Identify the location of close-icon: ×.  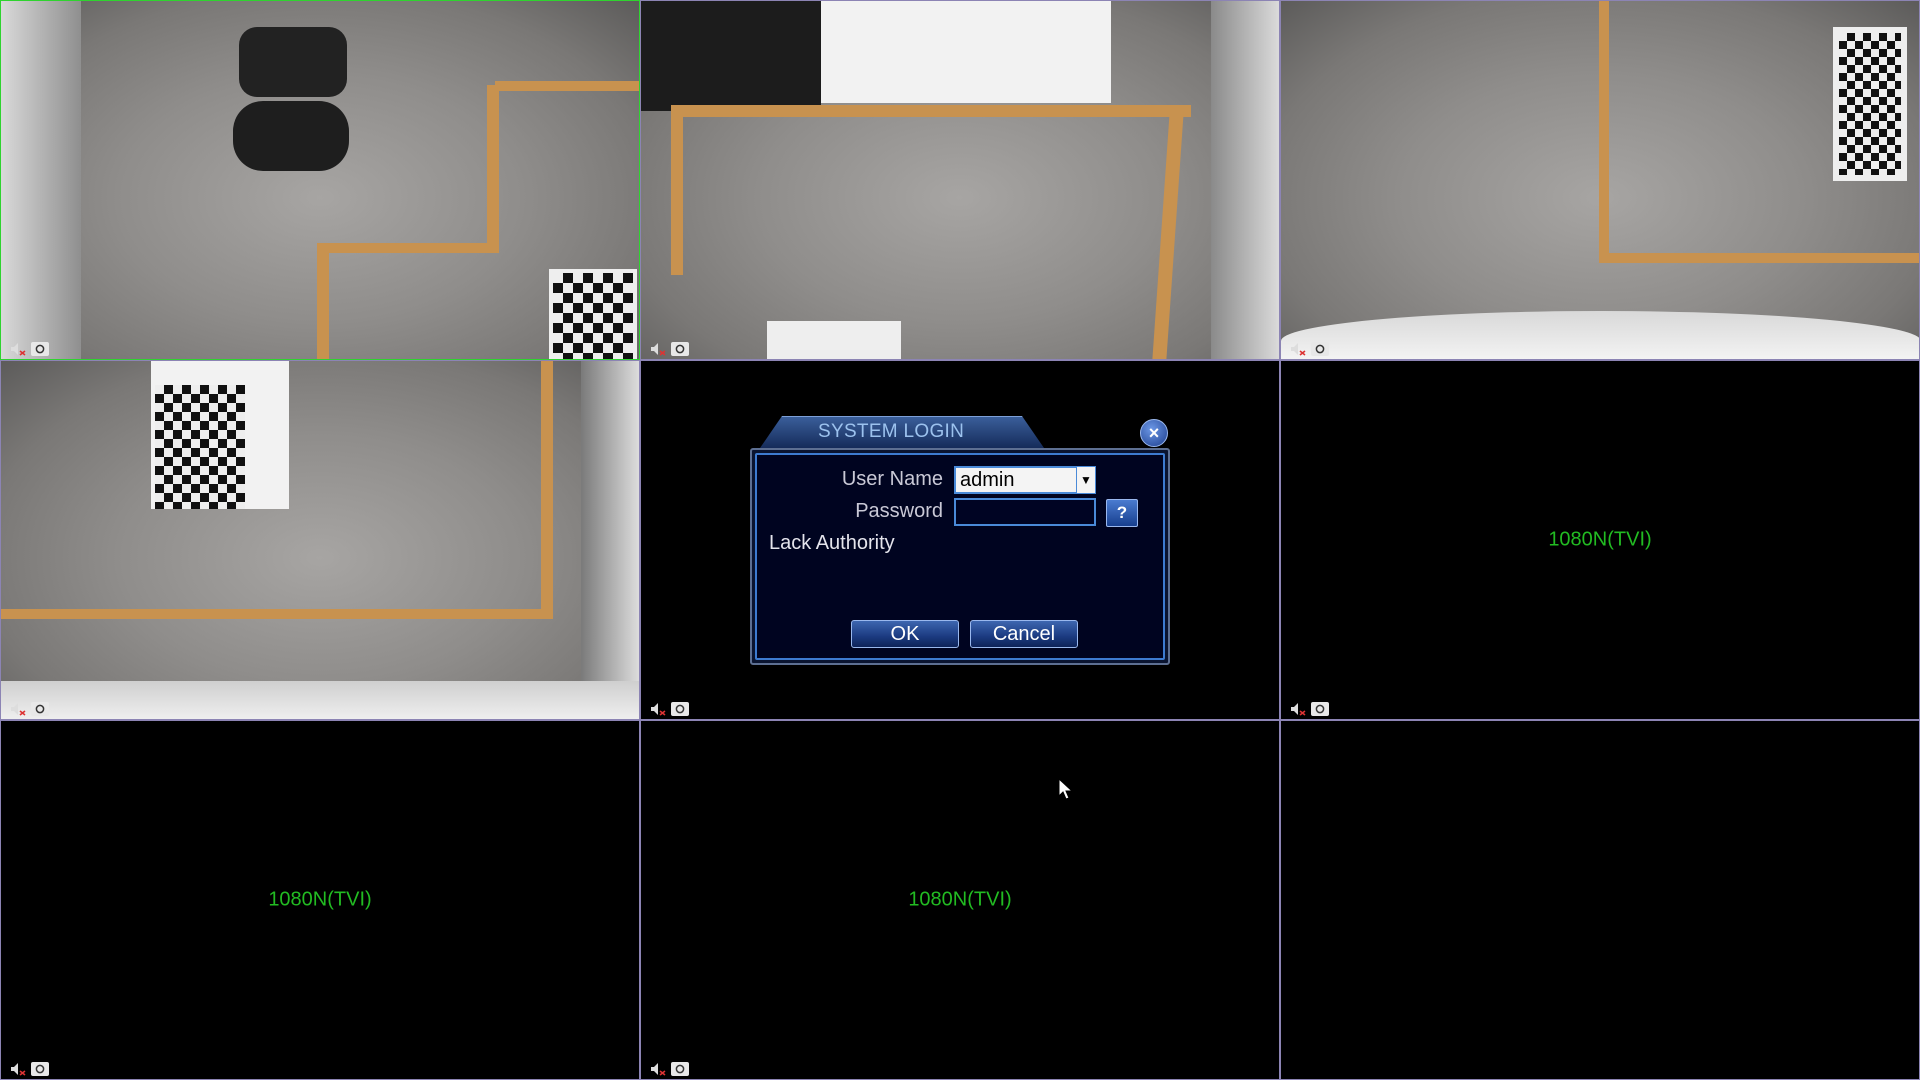
(1154, 433).